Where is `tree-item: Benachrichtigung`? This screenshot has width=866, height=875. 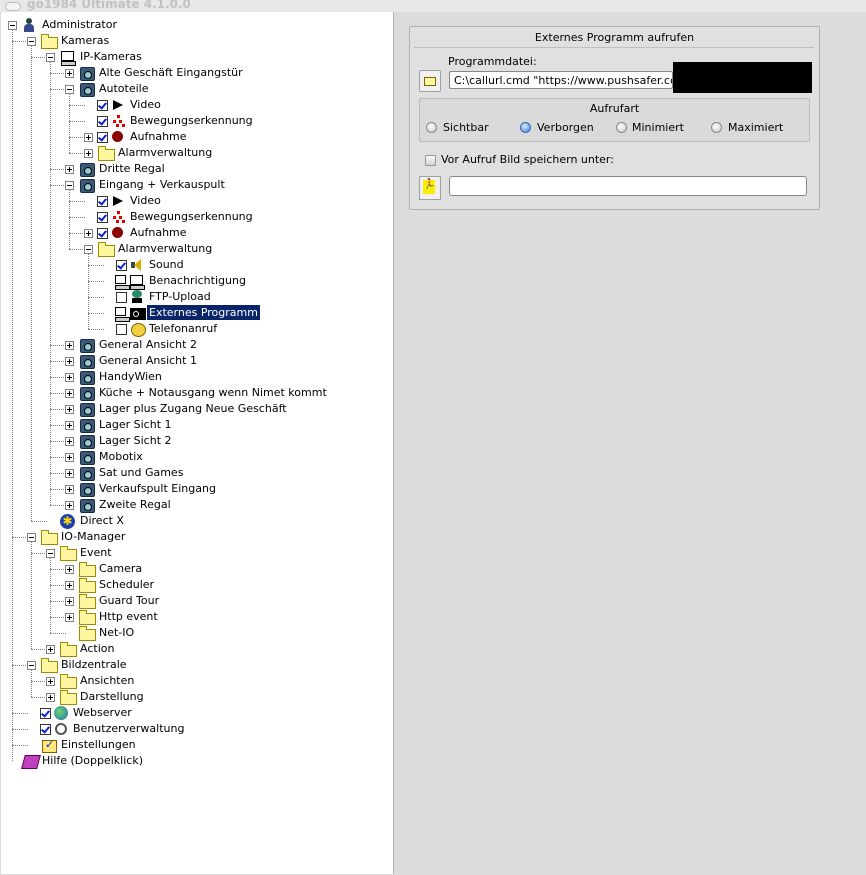 tree-item: Benachrichtigung is located at coordinates (196, 281).